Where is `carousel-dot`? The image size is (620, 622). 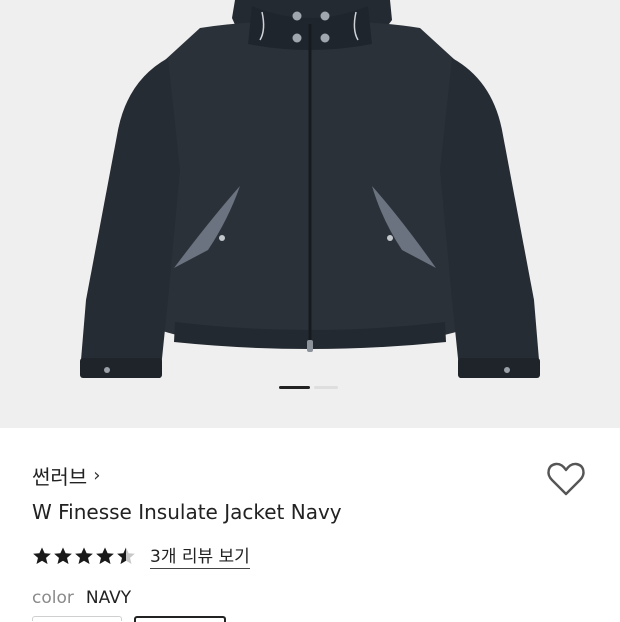
carousel-dot is located at coordinates (326, 387).